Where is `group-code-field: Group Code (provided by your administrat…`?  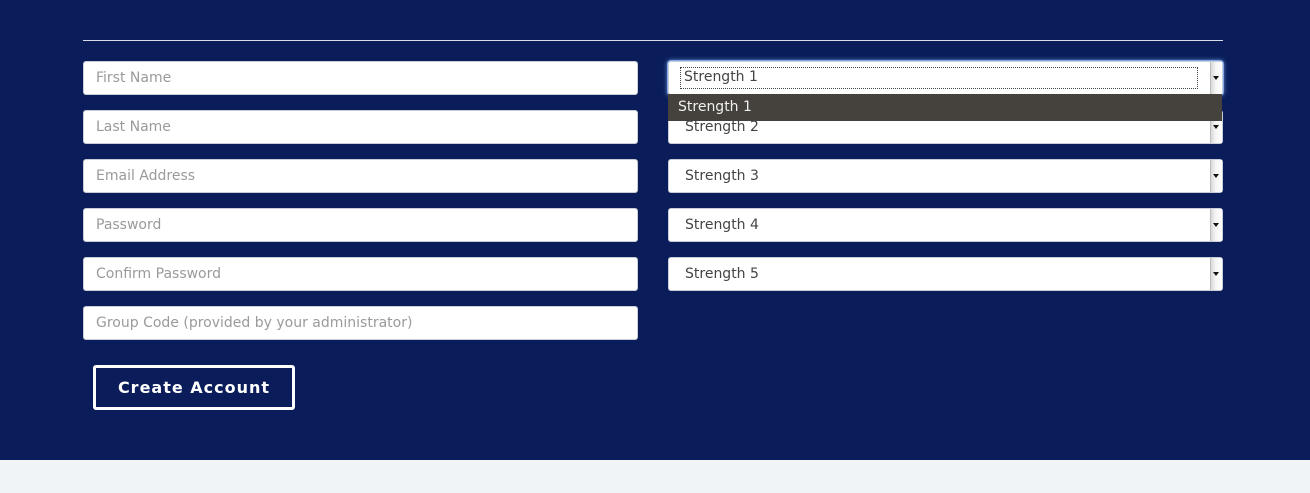
group-code-field: Group Code (provided by your administrat… is located at coordinates (360, 323).